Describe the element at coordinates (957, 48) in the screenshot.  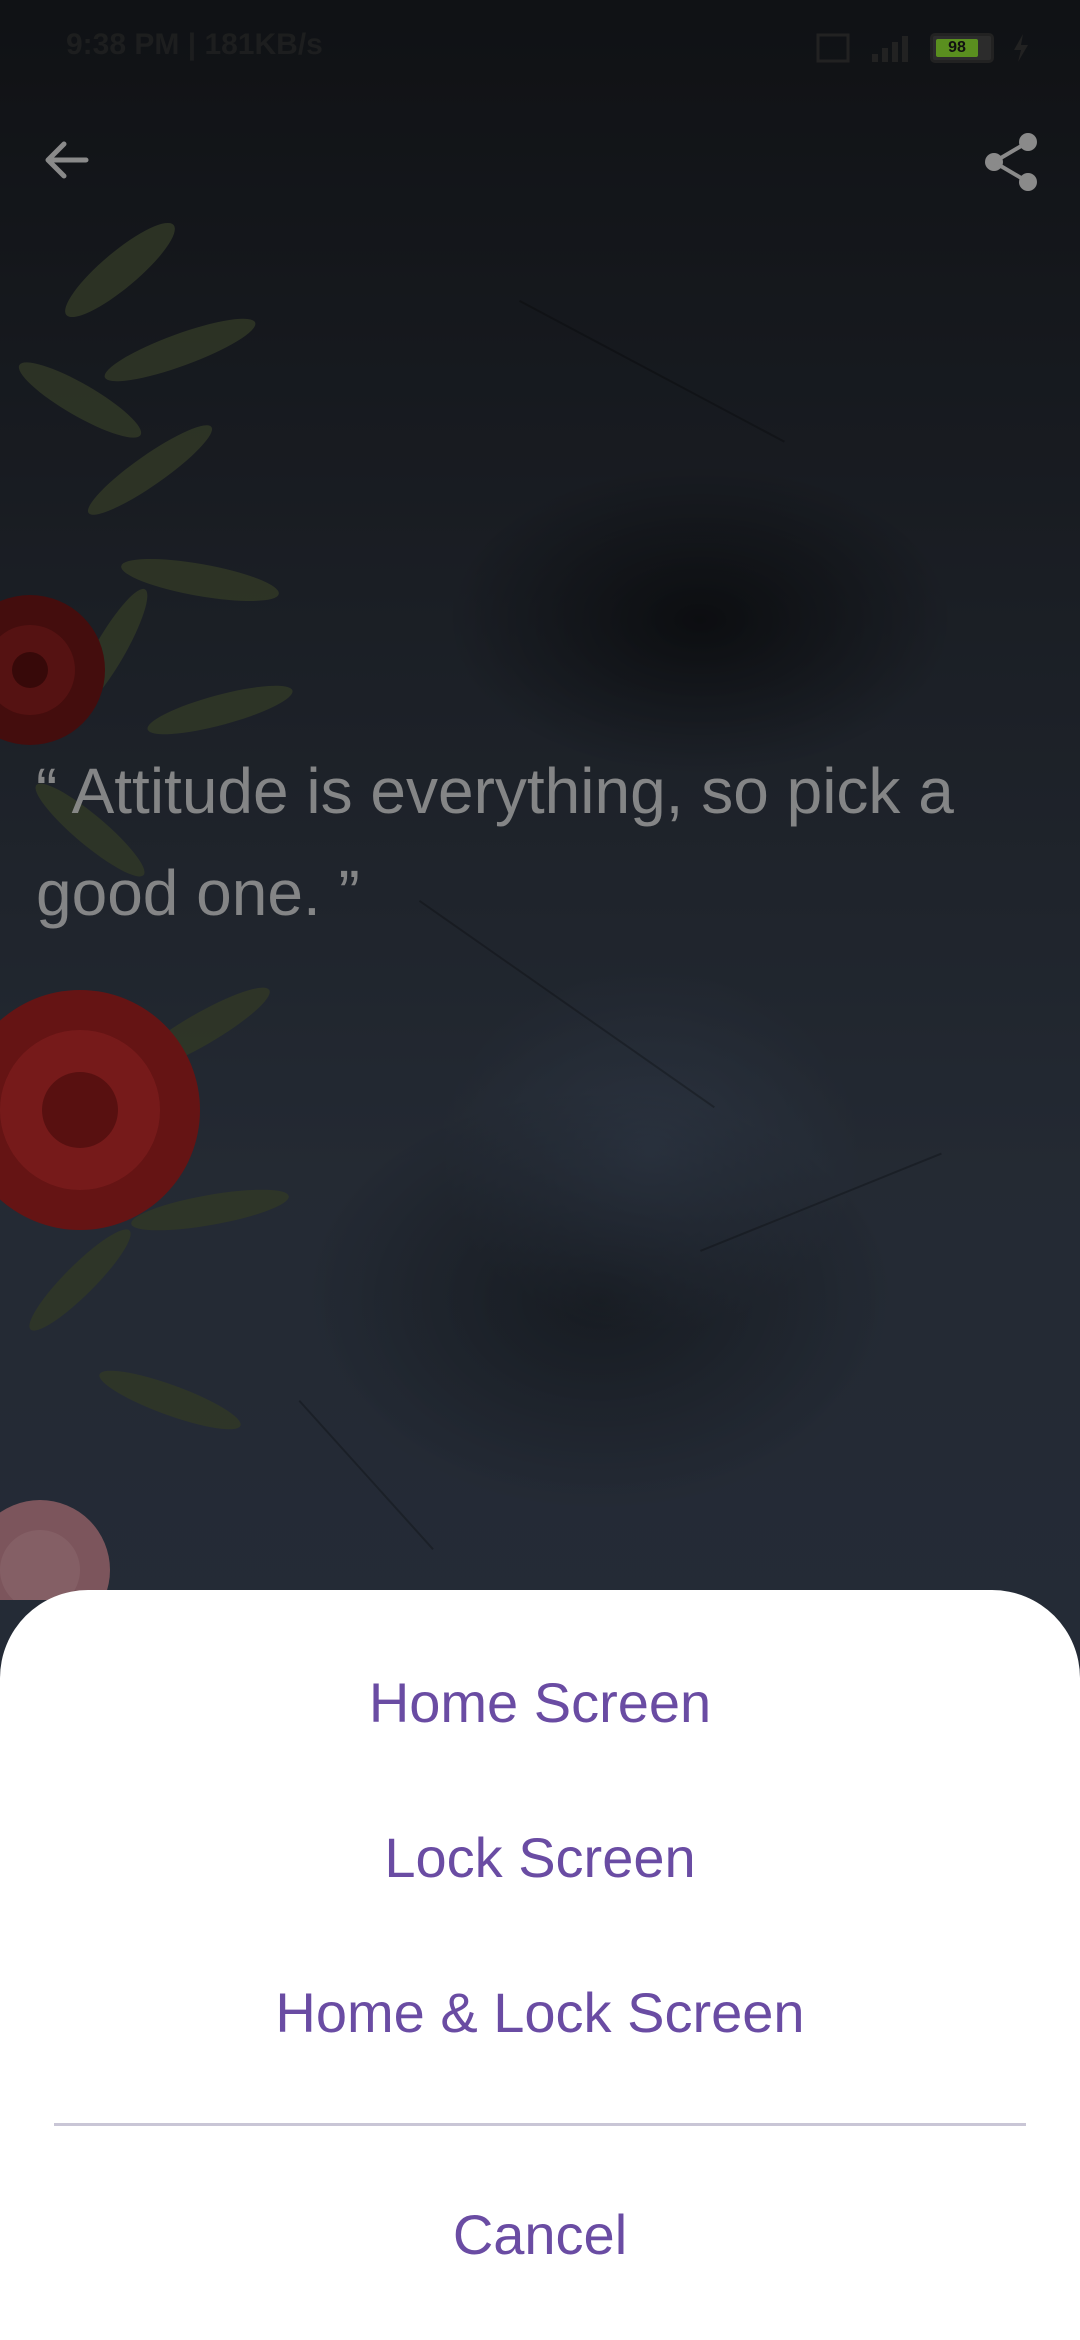
I see `battery-level: 98` at that location.